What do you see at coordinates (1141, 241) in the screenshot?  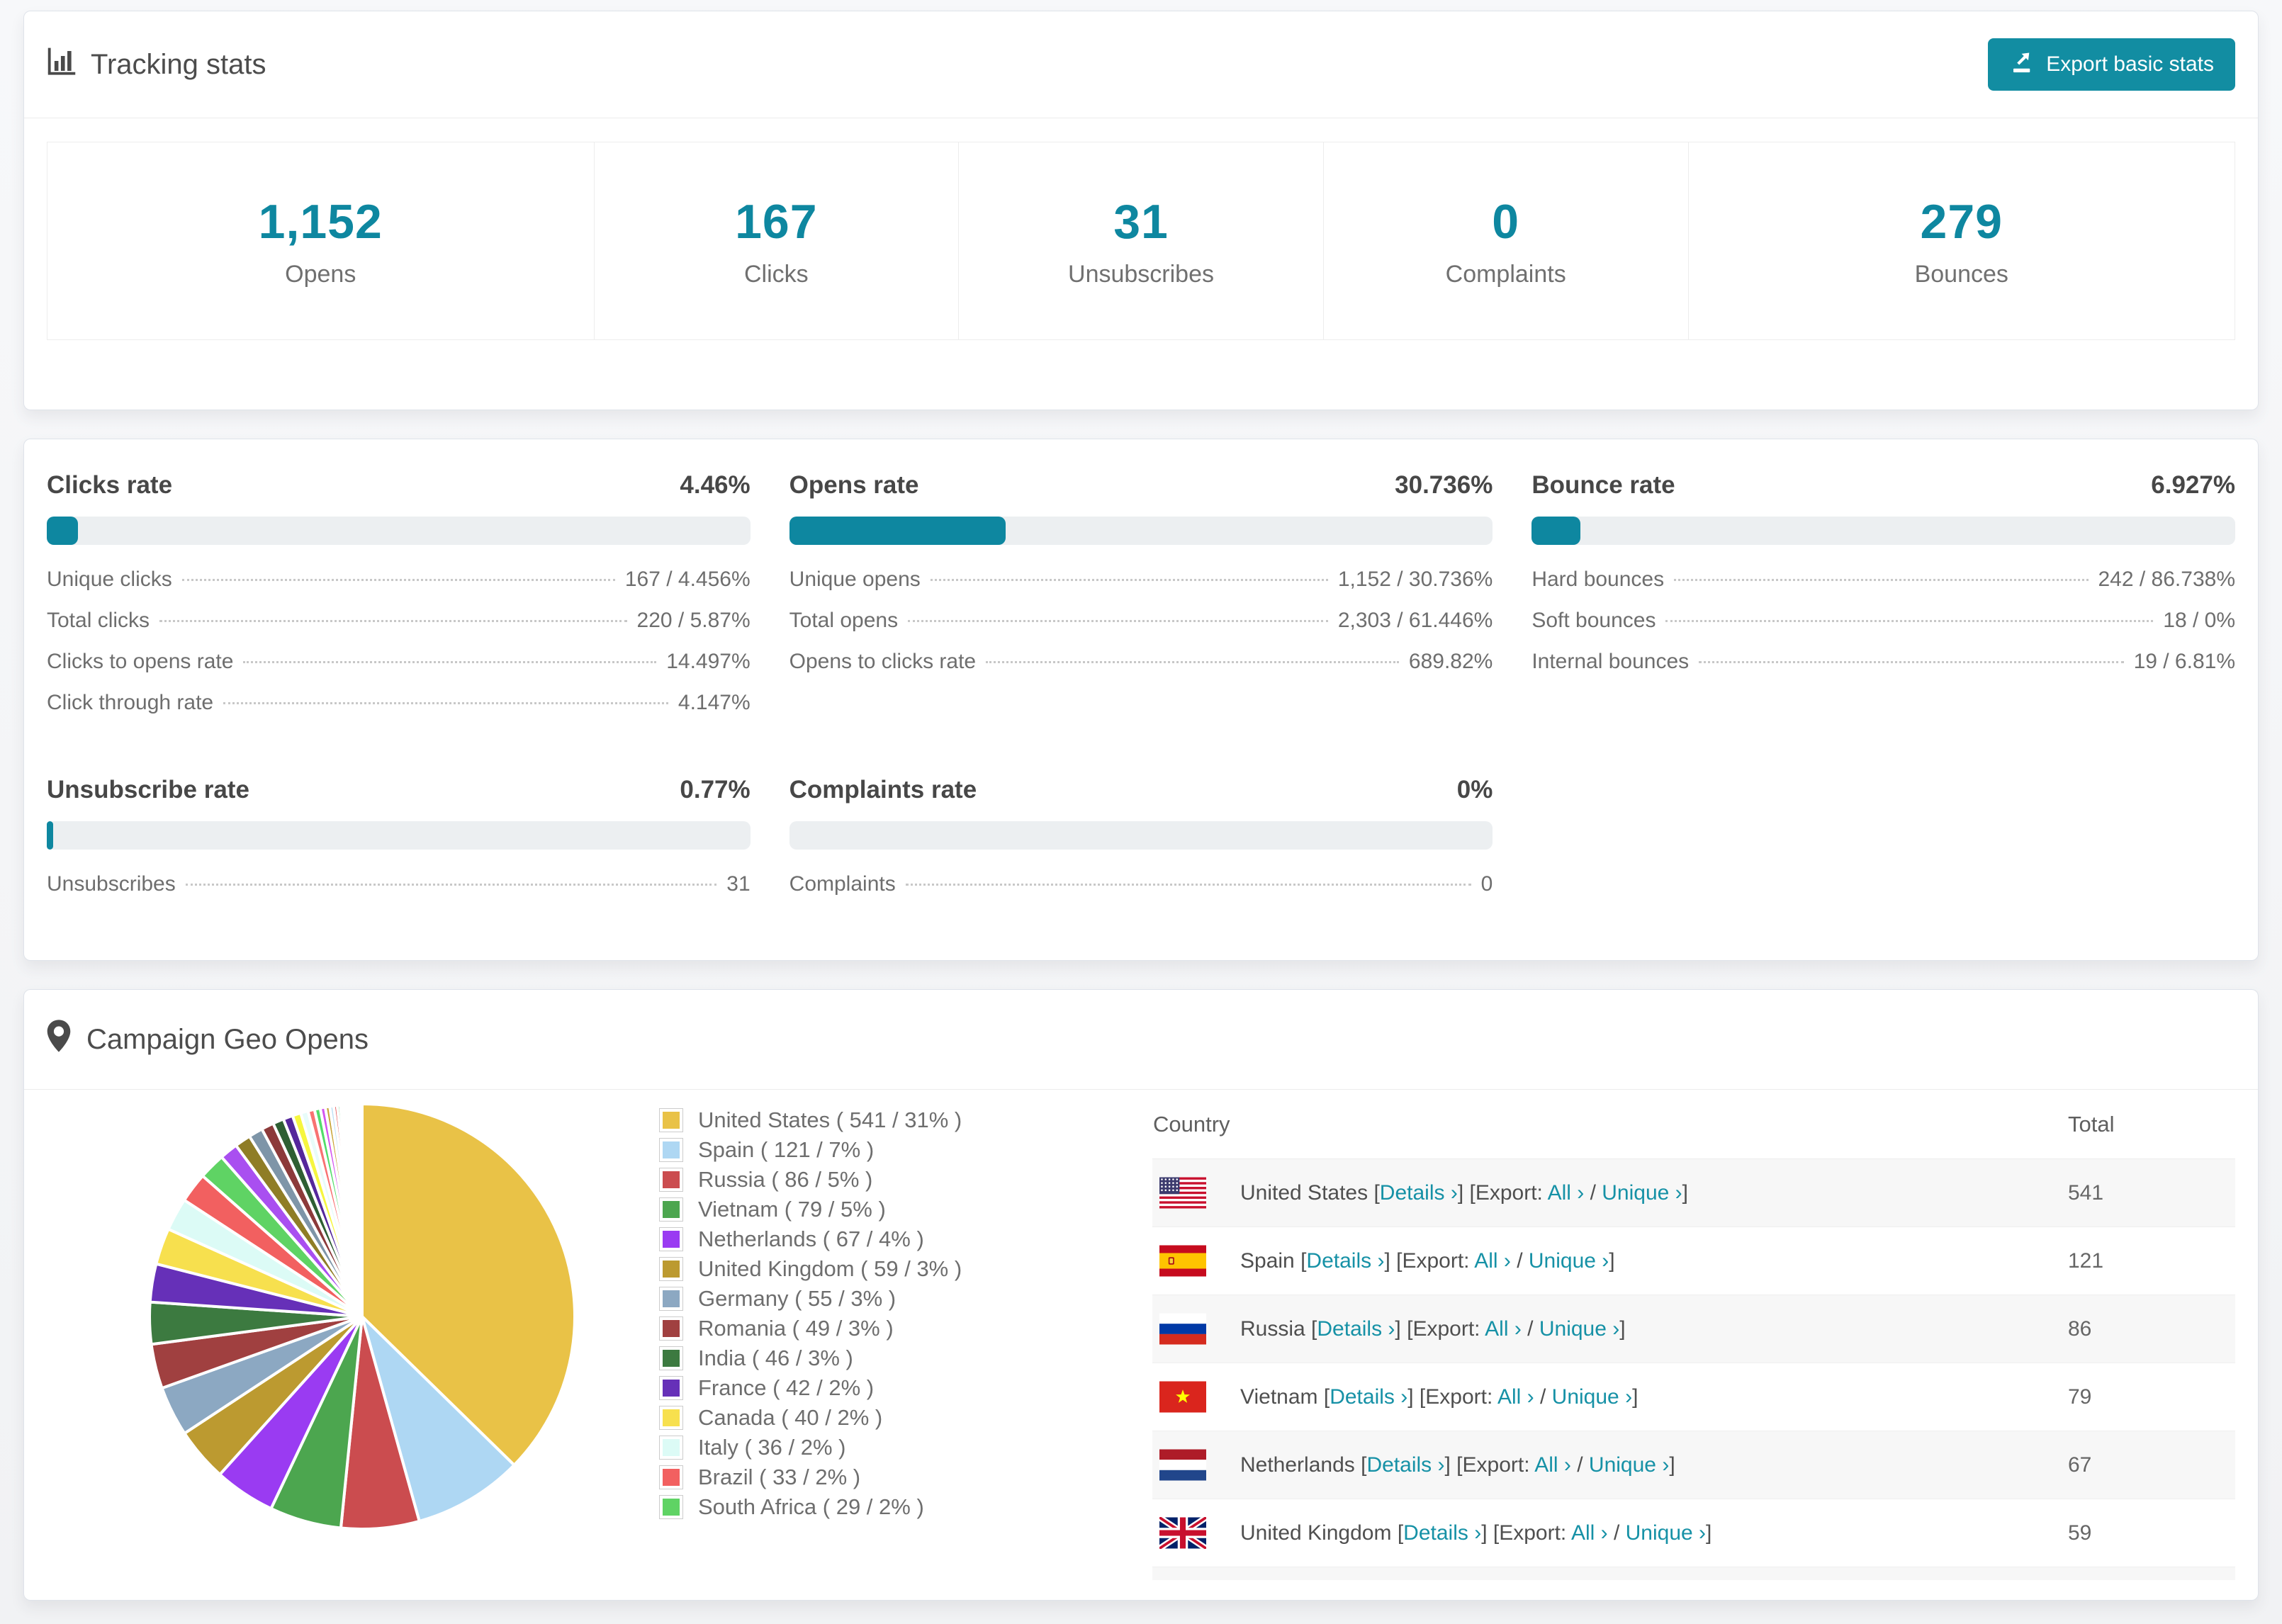 I see `summary-box-unsubscribes: 31 Unsubscribes` at bounding box center [1141, 241].